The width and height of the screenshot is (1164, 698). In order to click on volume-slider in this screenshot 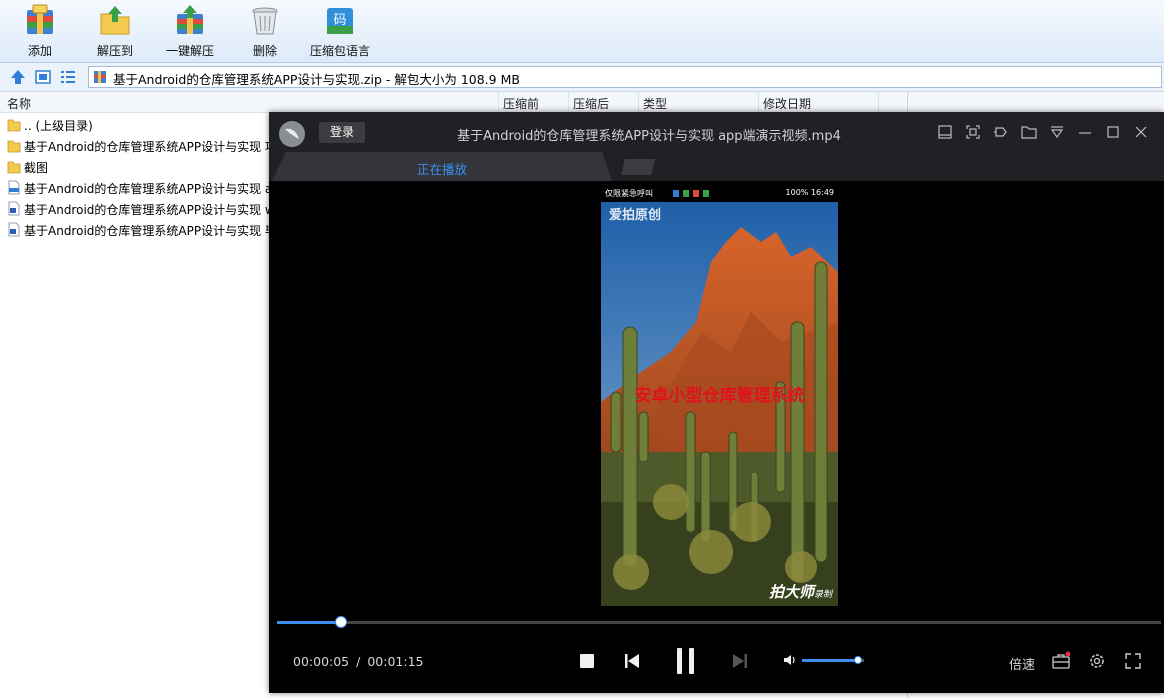, I will do `click(833, 660)`.